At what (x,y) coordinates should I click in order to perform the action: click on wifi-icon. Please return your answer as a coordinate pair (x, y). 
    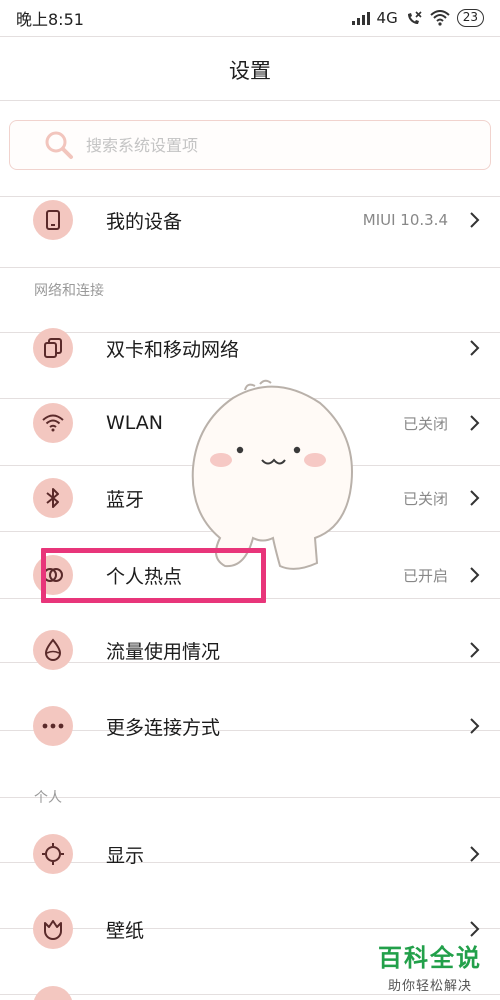
    Looking at the image, I should click on (53, 423).